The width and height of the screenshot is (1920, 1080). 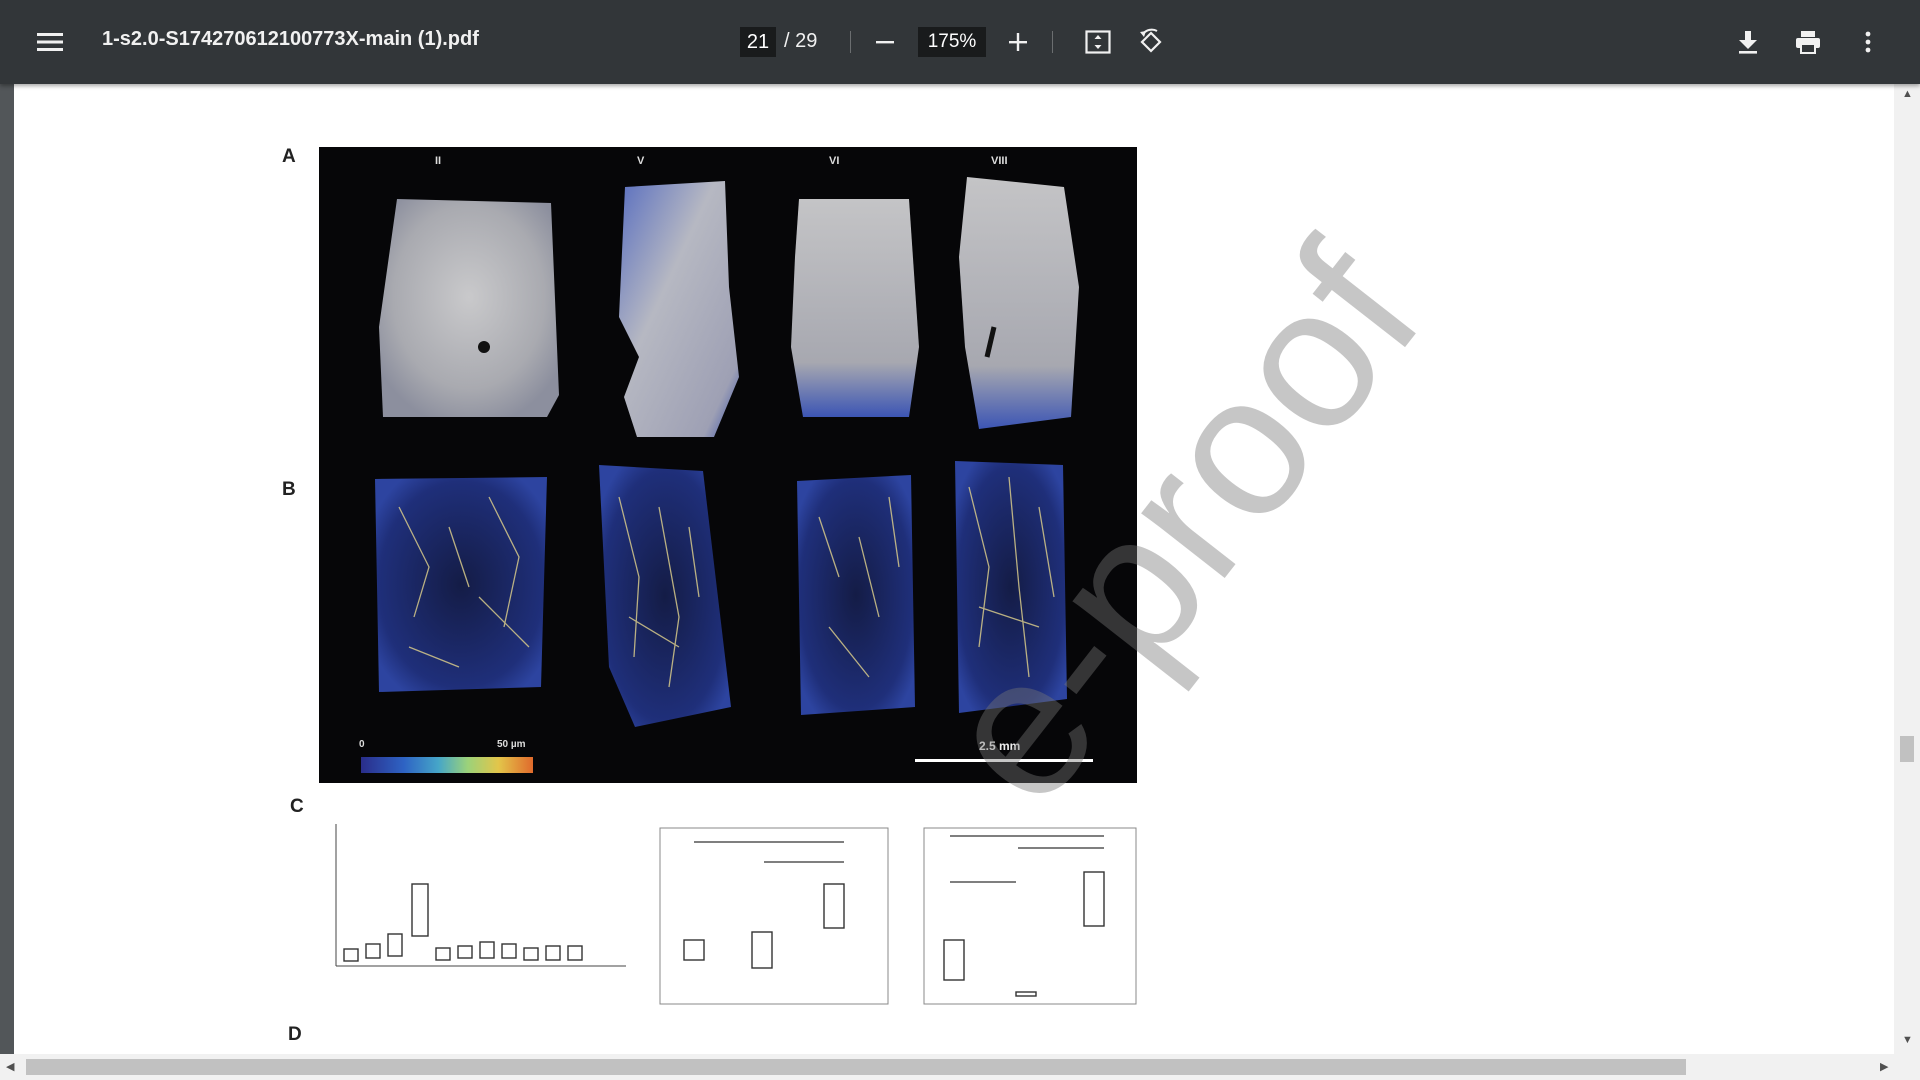 What do you see at coordinates (1019, 303) in the screenshot?
I see `specimen-a-viii` at bounding box center [1019, 303].